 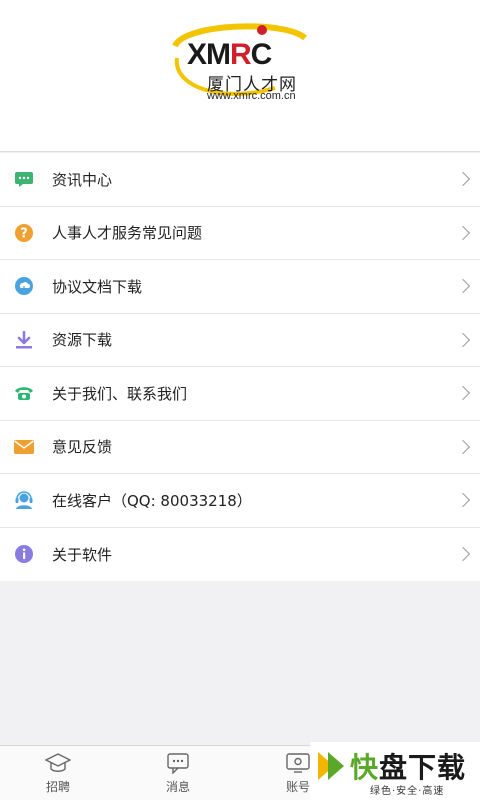 I want to click on menu-item-agreement-download: 协议文档下载, so click(x=240, y=287).